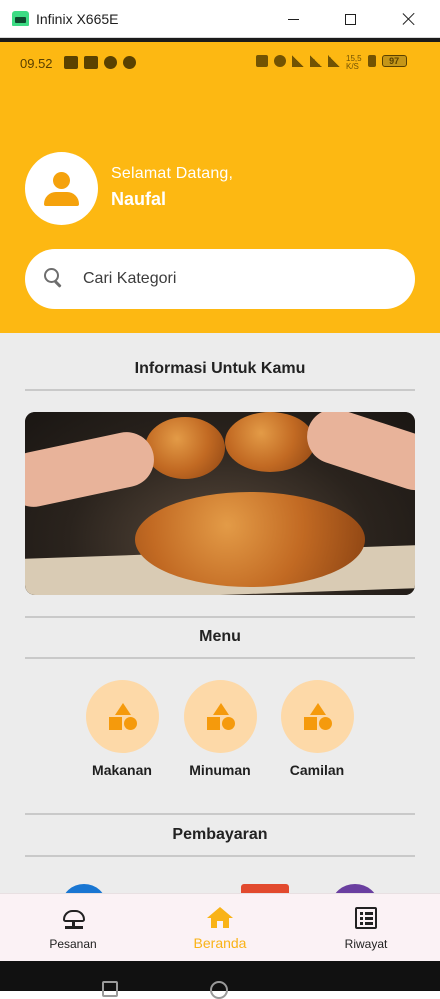 Image resolution: width=440 pixels, height=999 pixels. I want to click on category-minuman: Minuman, so click(220, 730).